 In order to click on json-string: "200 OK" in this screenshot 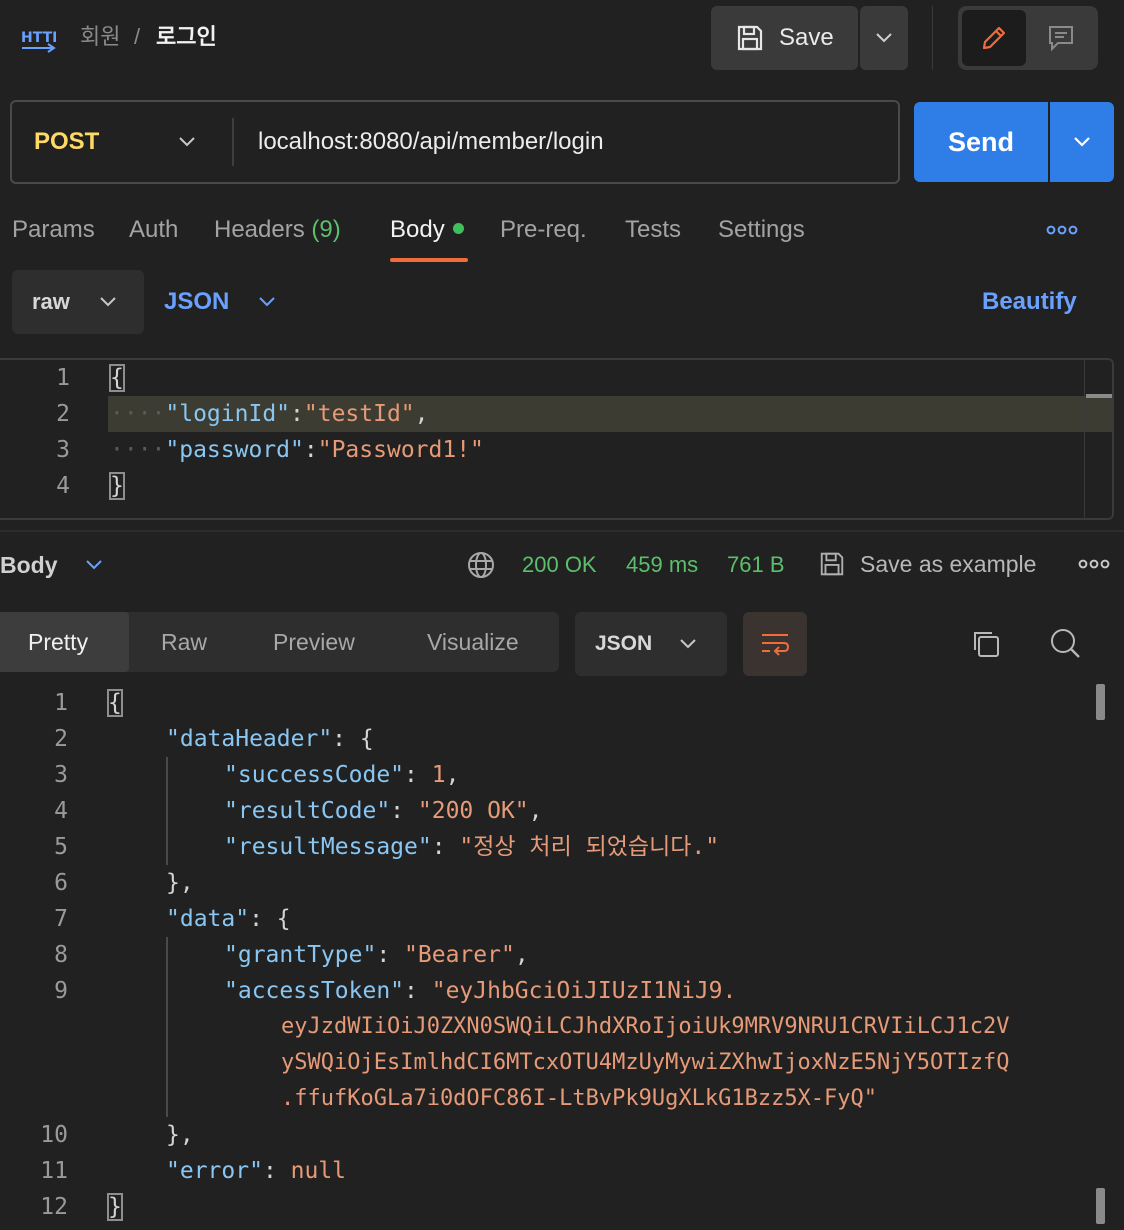, I will do `click(473, 811)`.